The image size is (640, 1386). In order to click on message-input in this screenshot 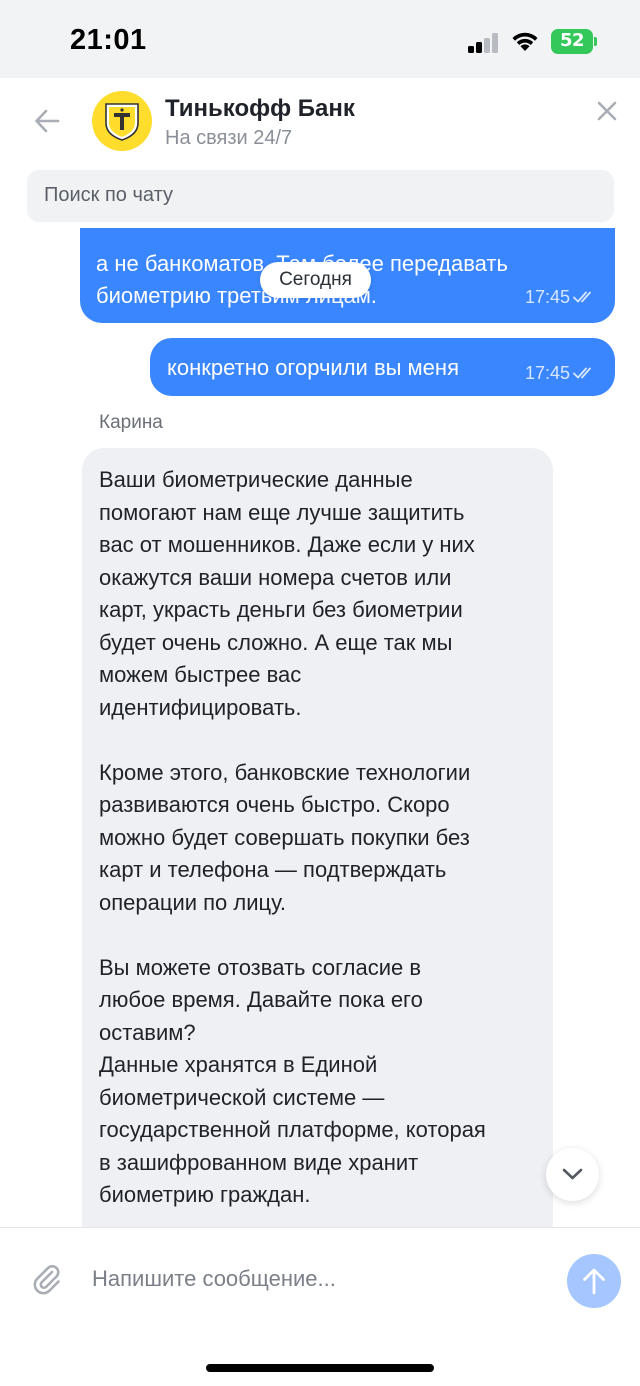, I will do `click(317, 1279)`.